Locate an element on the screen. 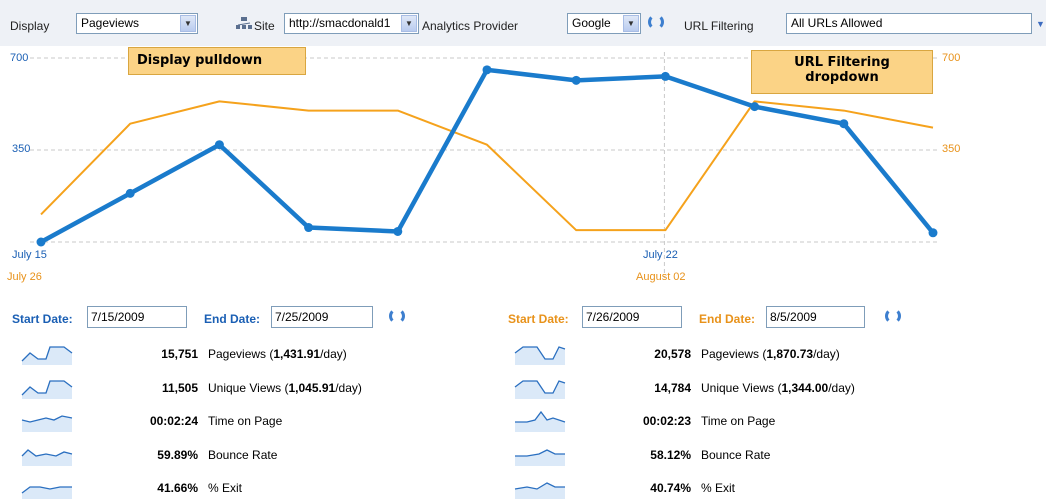 This screenshot has width=1046, height=499. metric-value: 58.12% is located at coordinates (670, 454).